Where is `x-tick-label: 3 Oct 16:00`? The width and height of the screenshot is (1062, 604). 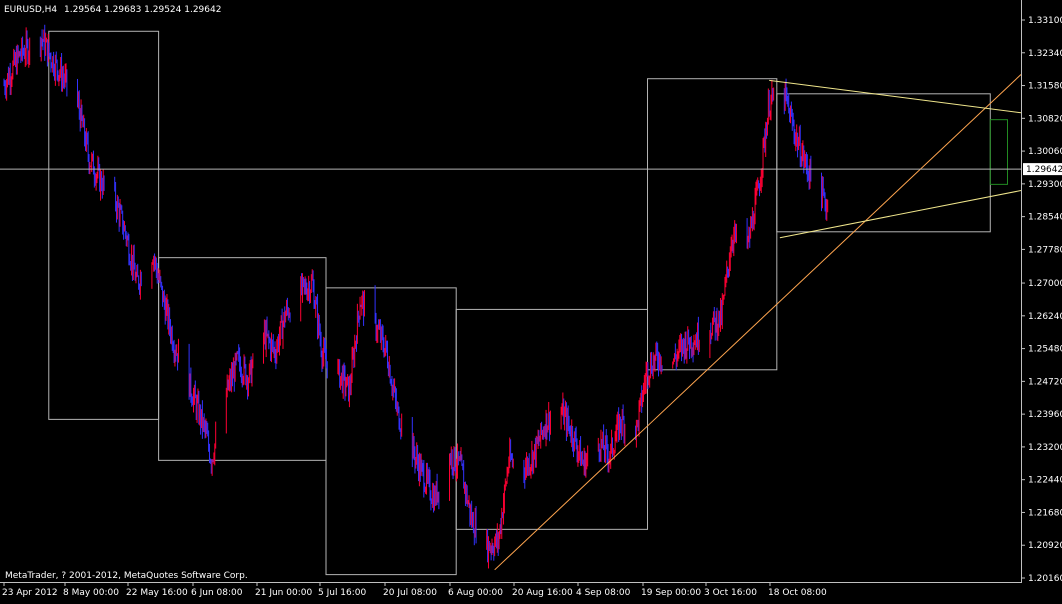 x-tick-label: 3 Oct 16:00 is located at coordinates (730, 593).